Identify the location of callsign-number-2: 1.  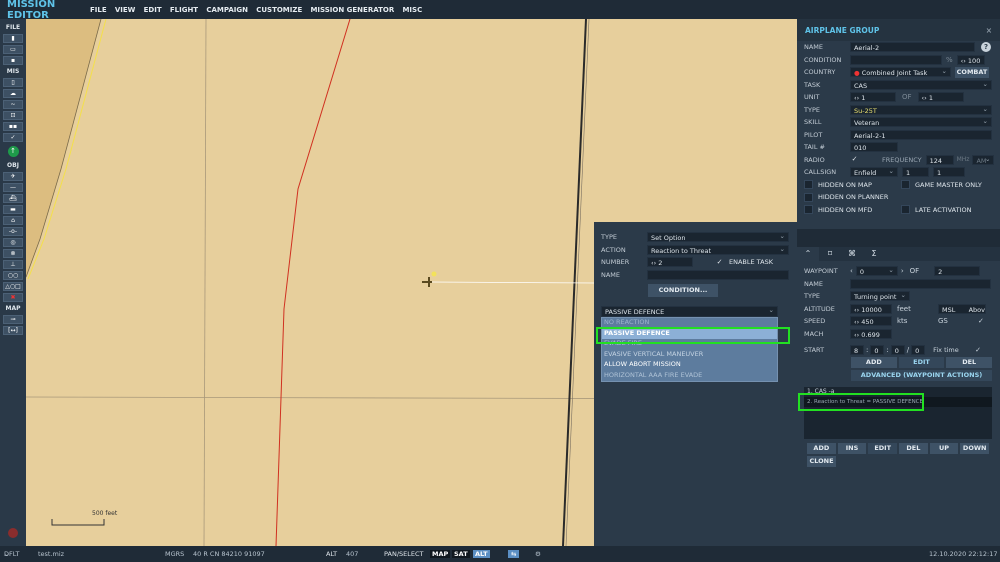
(949, 172).